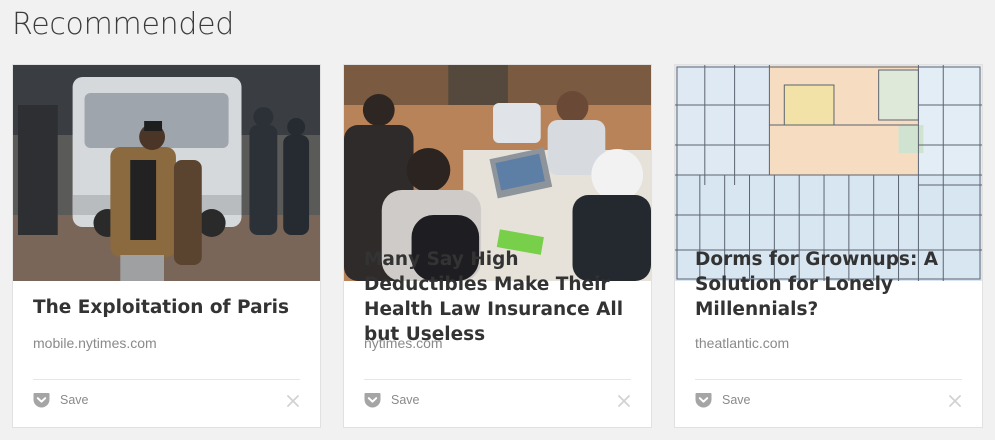 The width and height of the screenshot is (995, 440). What do you see at coordinates (403, 343) in the screenshot?
I see `article-domain: nytimes.com` at bounding box center [403, 343].